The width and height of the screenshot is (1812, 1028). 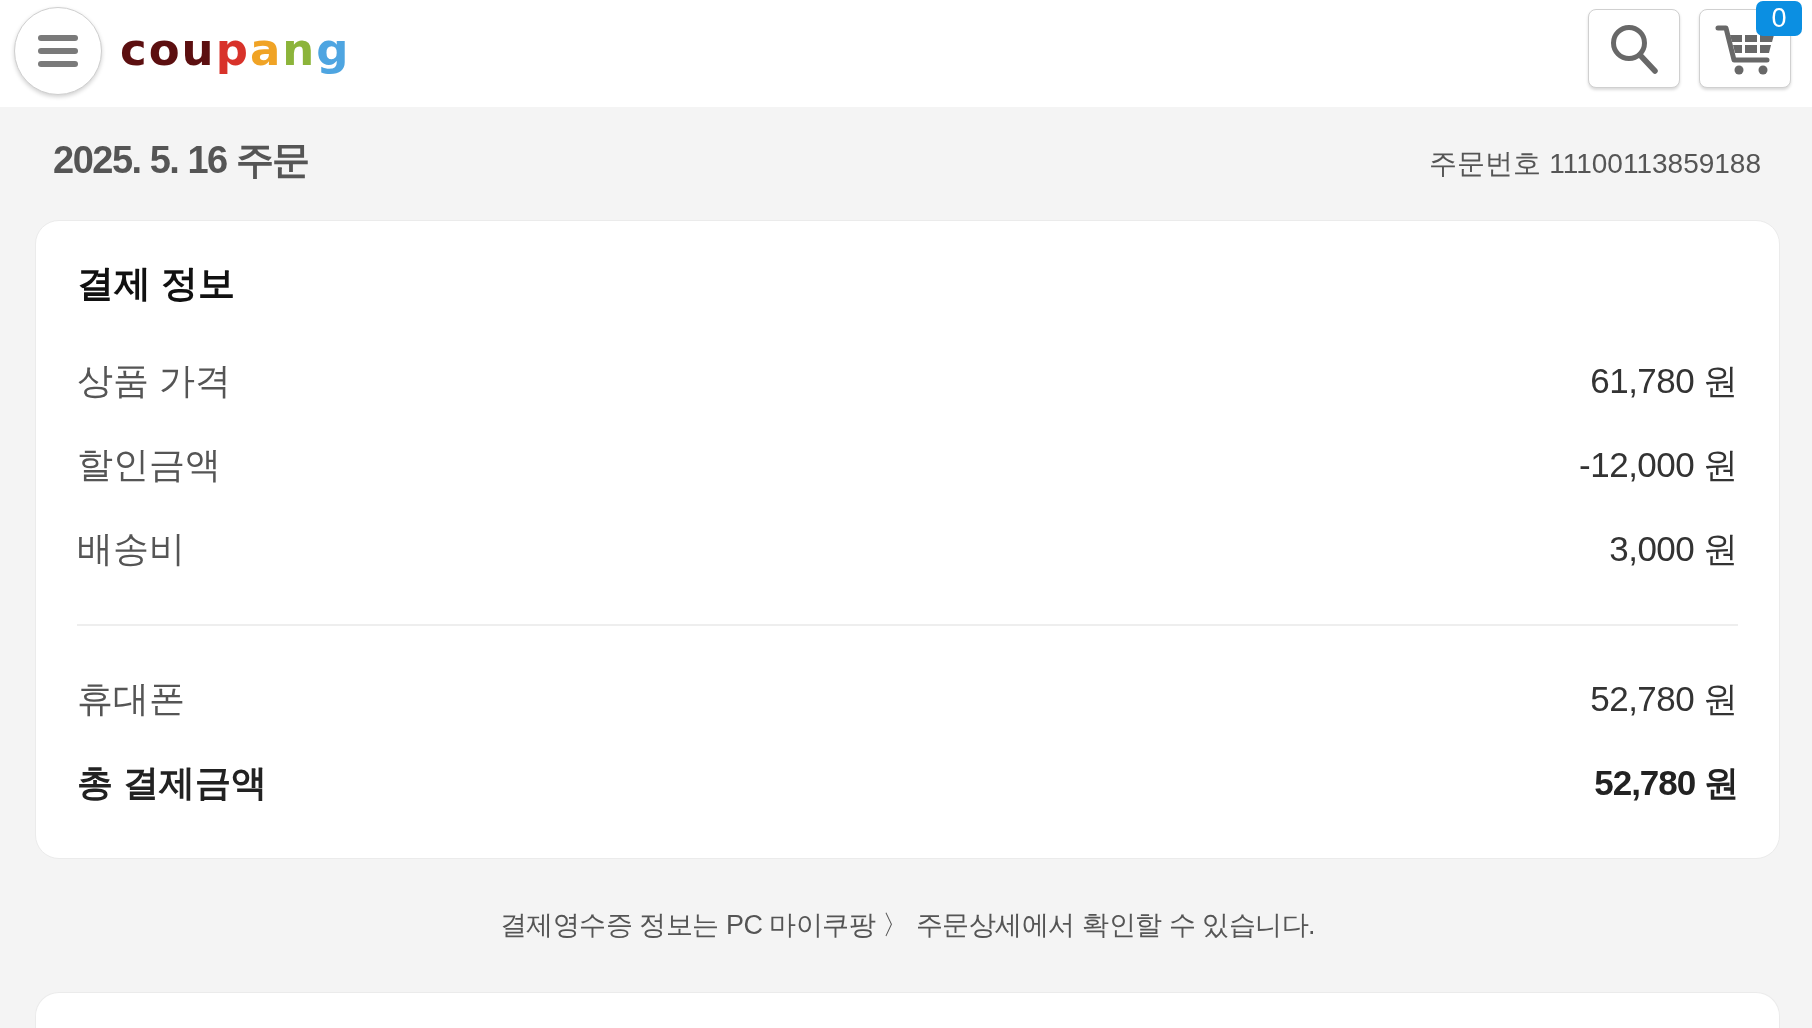 What do you see at coordinates (235, 54) in the screenshot?
I see `coupang-logo: coupang` at bounding box center [235, 54].